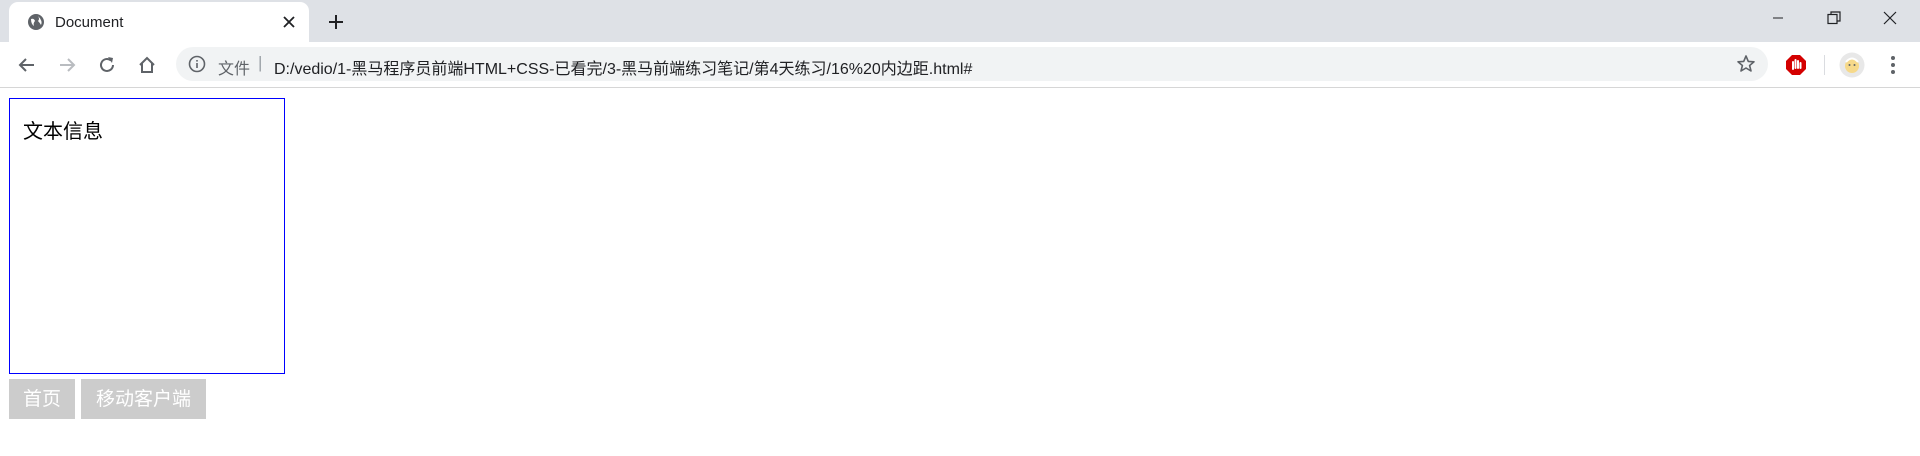  I want to click on close-icon, so click(289, 22).